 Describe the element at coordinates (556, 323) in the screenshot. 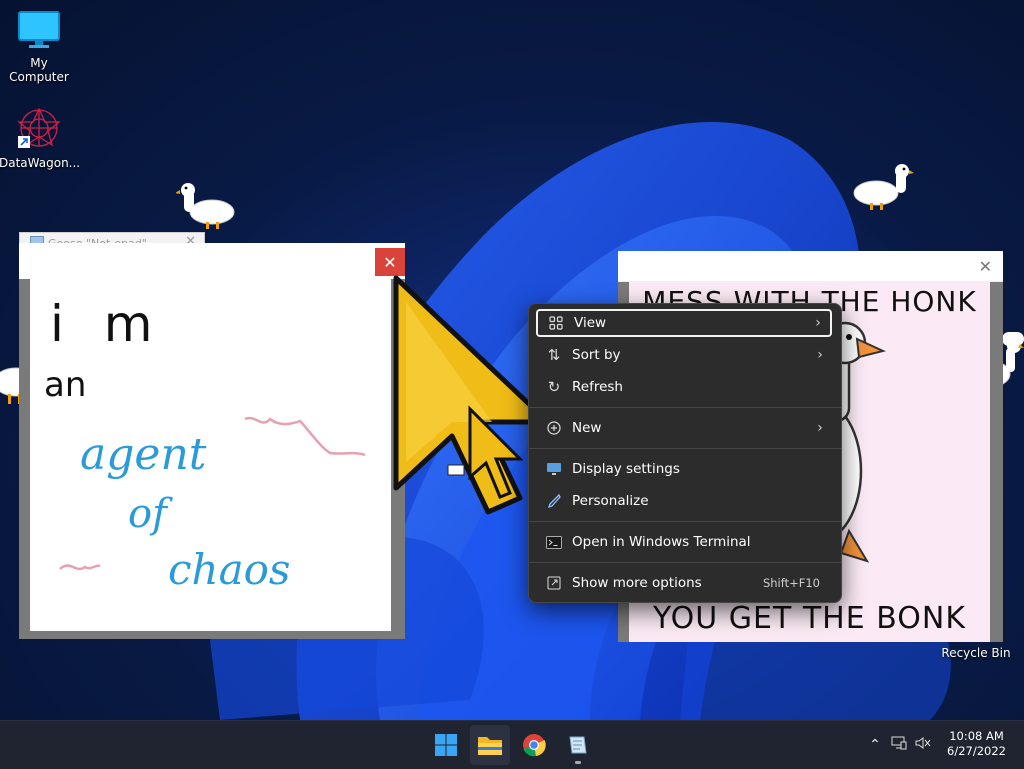

I see `grid-icon` at that location.